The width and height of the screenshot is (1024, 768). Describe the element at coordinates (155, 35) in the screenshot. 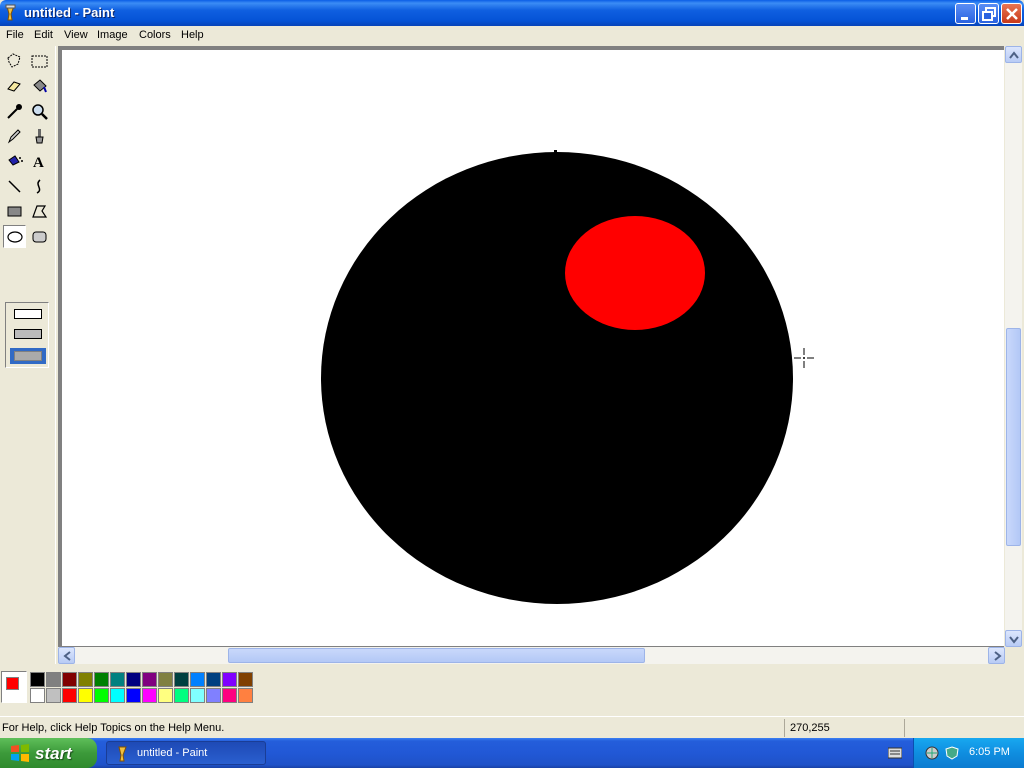

I see `menu-colors: Colors` at that location.